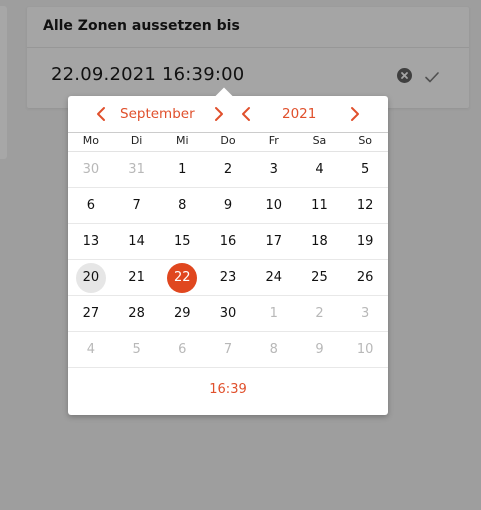 Image resolution: width=481 pixels, height=510 pixels. I want to click on calendar-day: 31, so click(137, 169).